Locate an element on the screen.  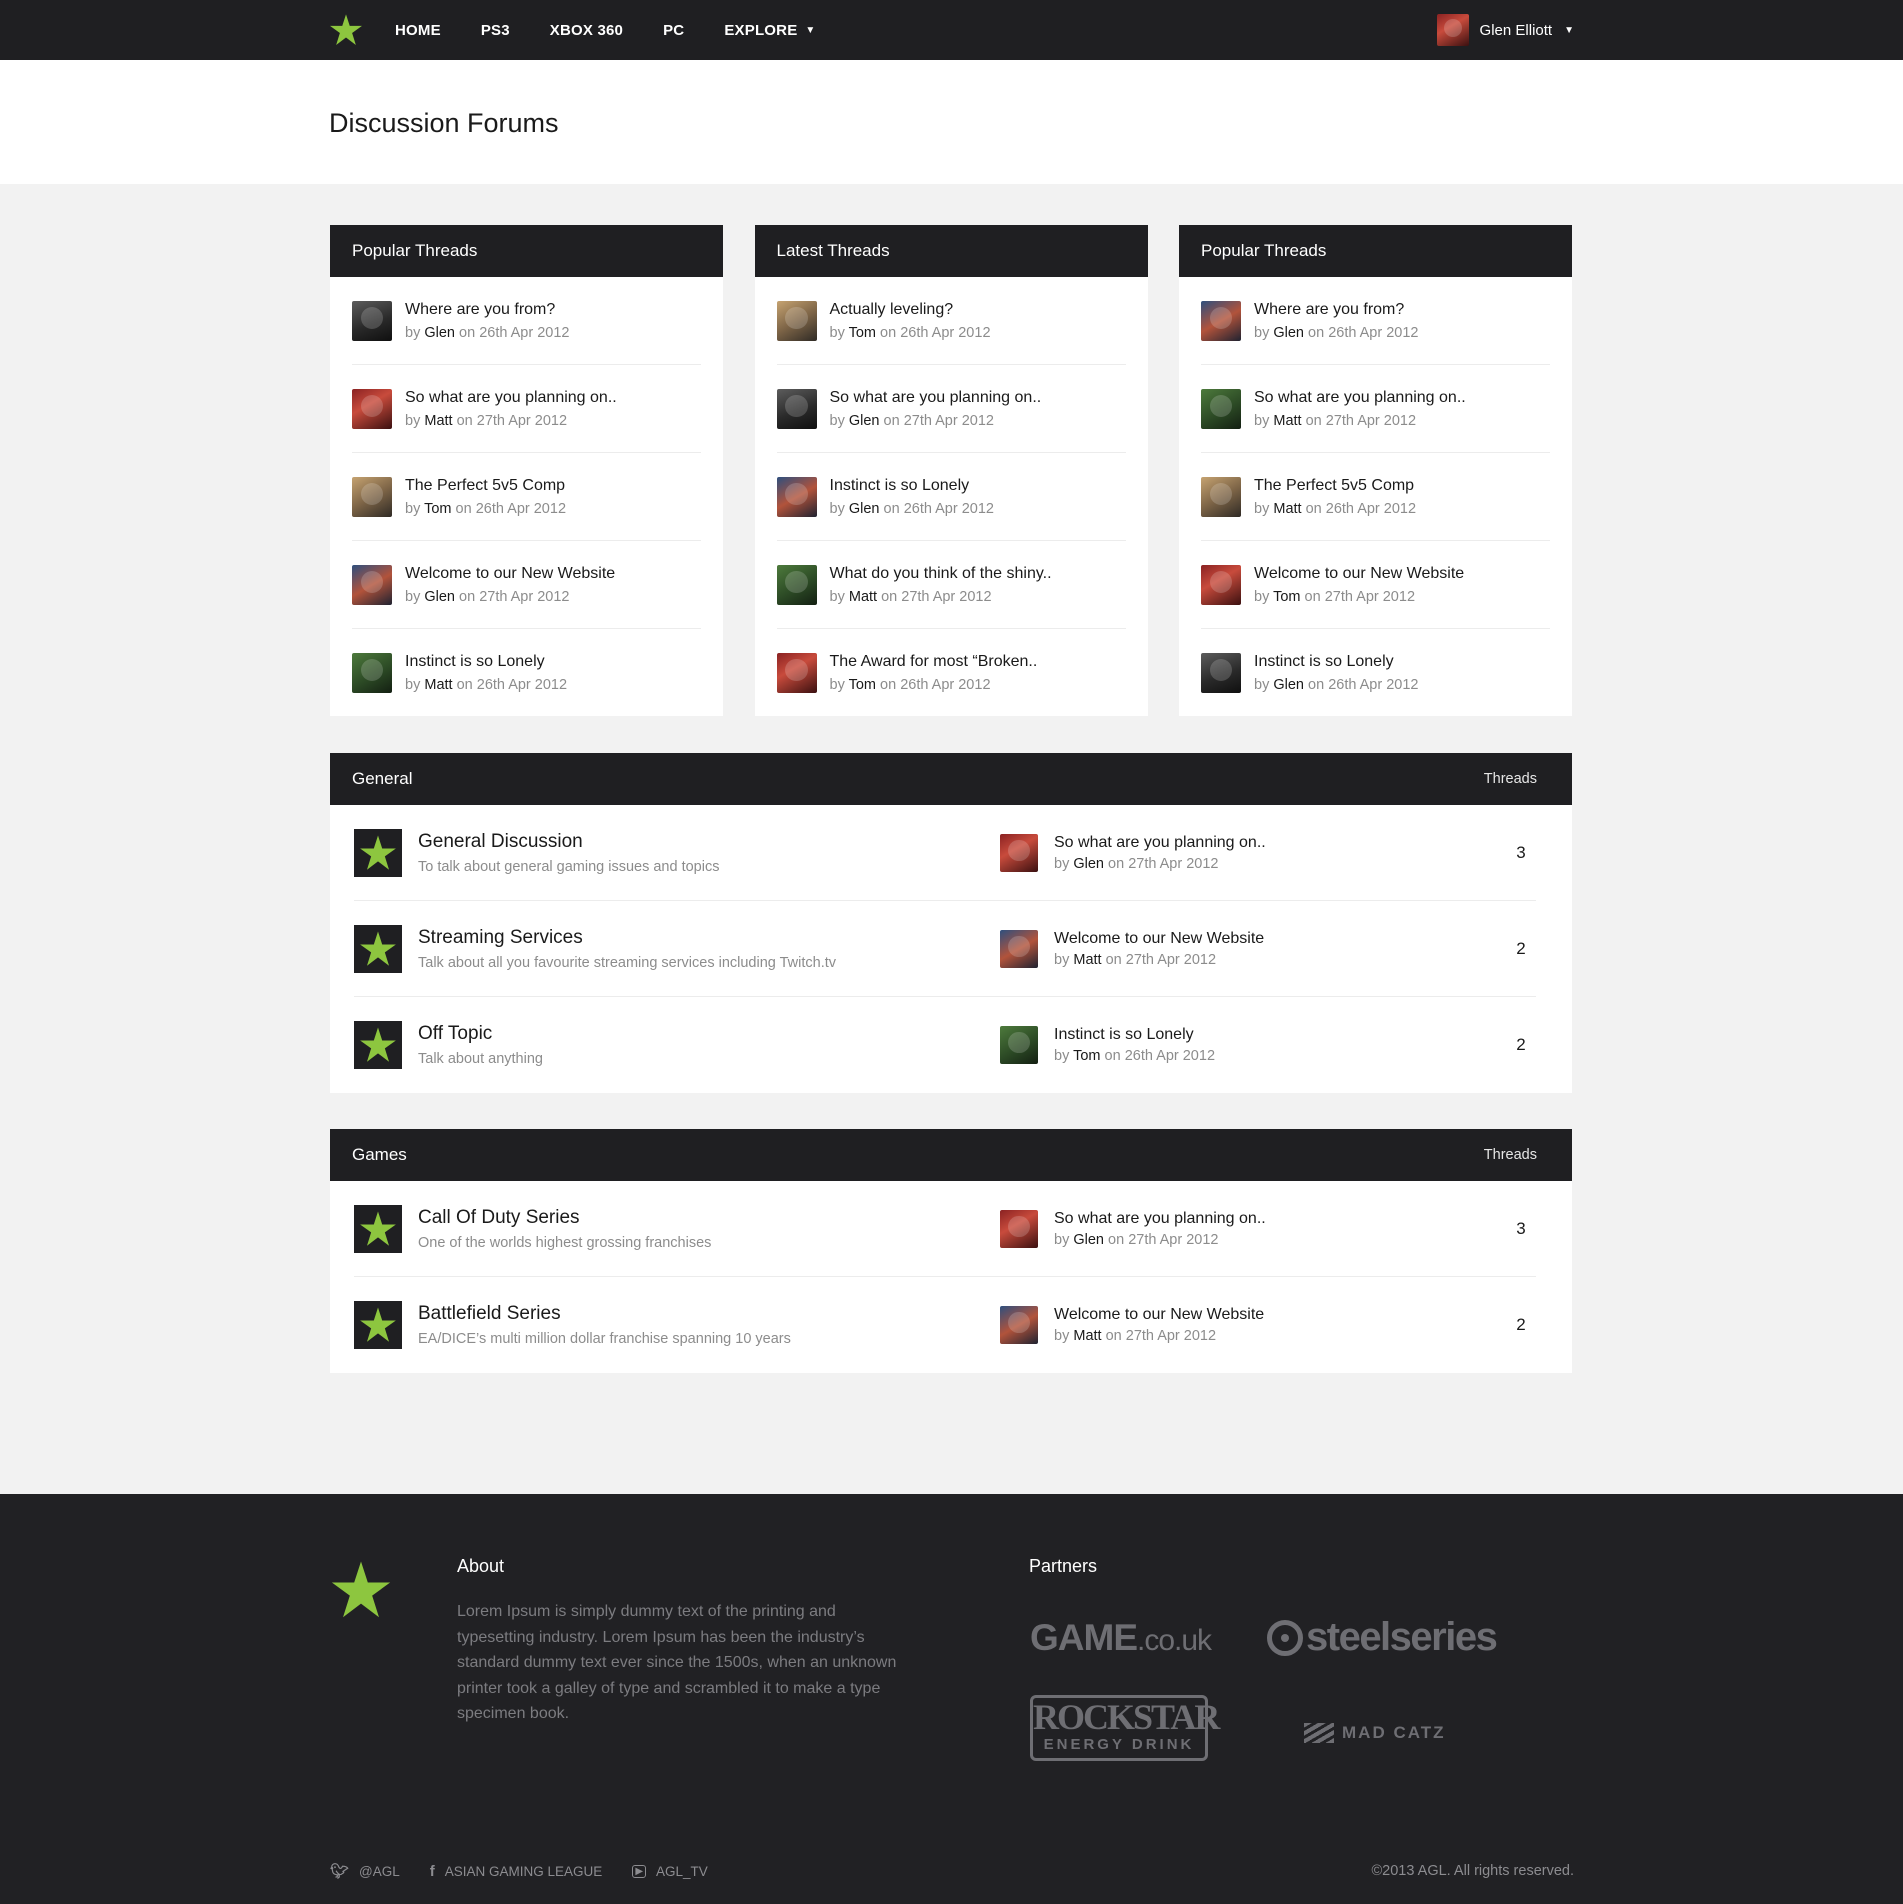
author-avatar is located at coordinates (1221, 584).